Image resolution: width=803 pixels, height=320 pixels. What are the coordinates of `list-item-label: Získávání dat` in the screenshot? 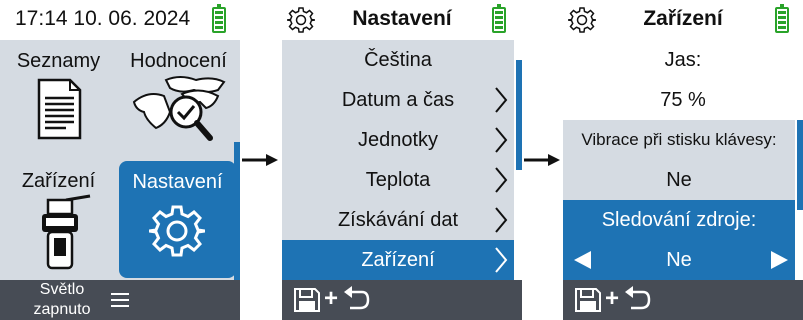 It's located at (398, 220).